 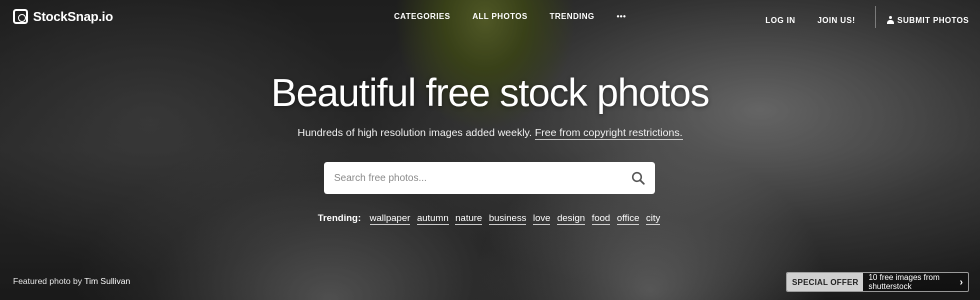 What do you see at coordinates (474, 178) in the screenshot?
I see `search-input` at bounding box center [474, 178].